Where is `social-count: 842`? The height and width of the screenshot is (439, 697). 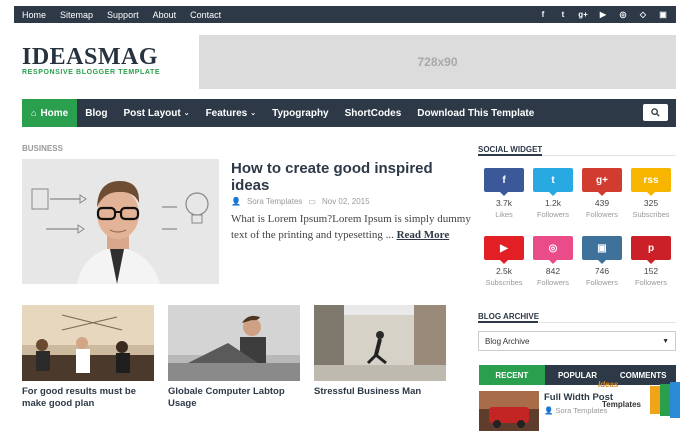 social-count: 842 is located at coordinates (553, 271).